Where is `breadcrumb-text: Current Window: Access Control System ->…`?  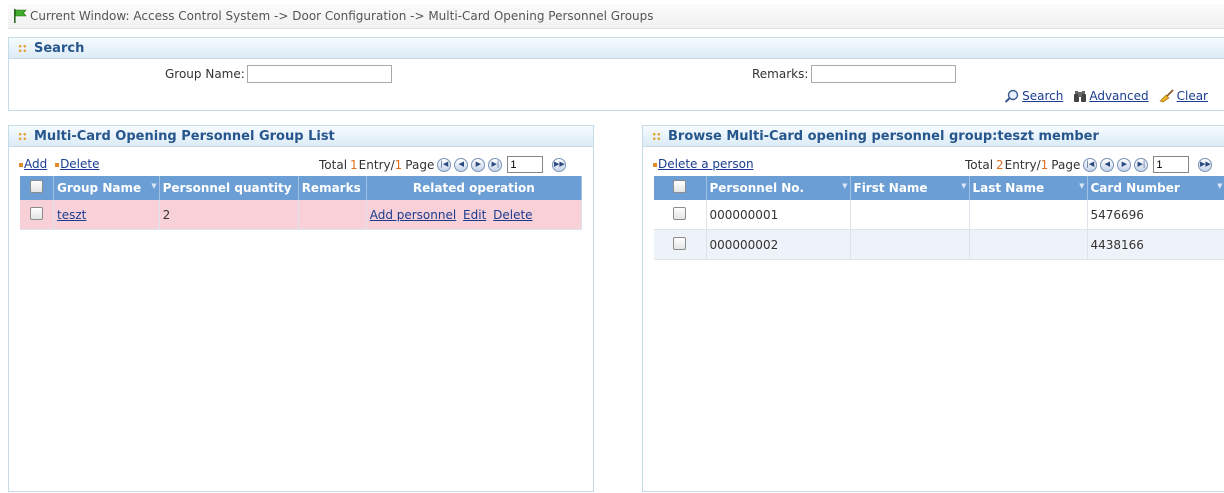
breadcrumb-text: Current Window: Access Control System ->… is located at coordinates (342, 16).